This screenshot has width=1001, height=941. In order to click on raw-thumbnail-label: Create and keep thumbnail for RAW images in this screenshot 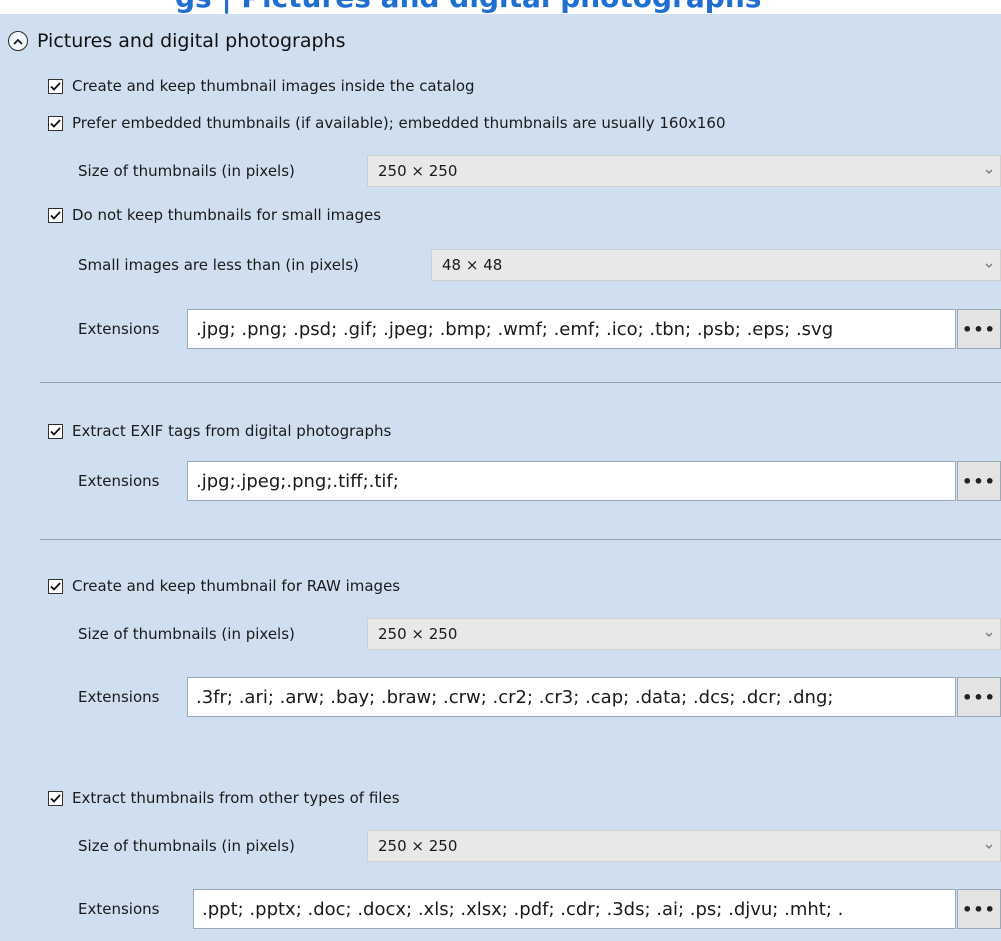, I will do `click(236, 586)`.